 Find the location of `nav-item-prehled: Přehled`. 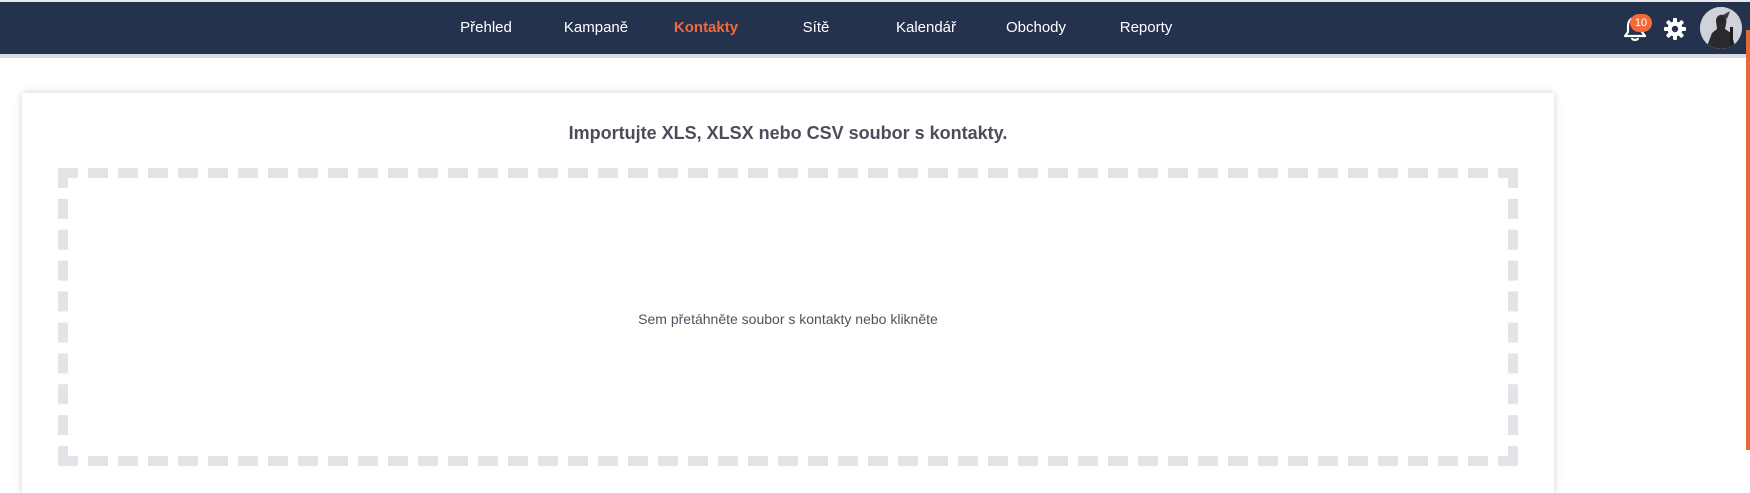

nav-item-prehled: Přehled is located at coordinates (486, 28).